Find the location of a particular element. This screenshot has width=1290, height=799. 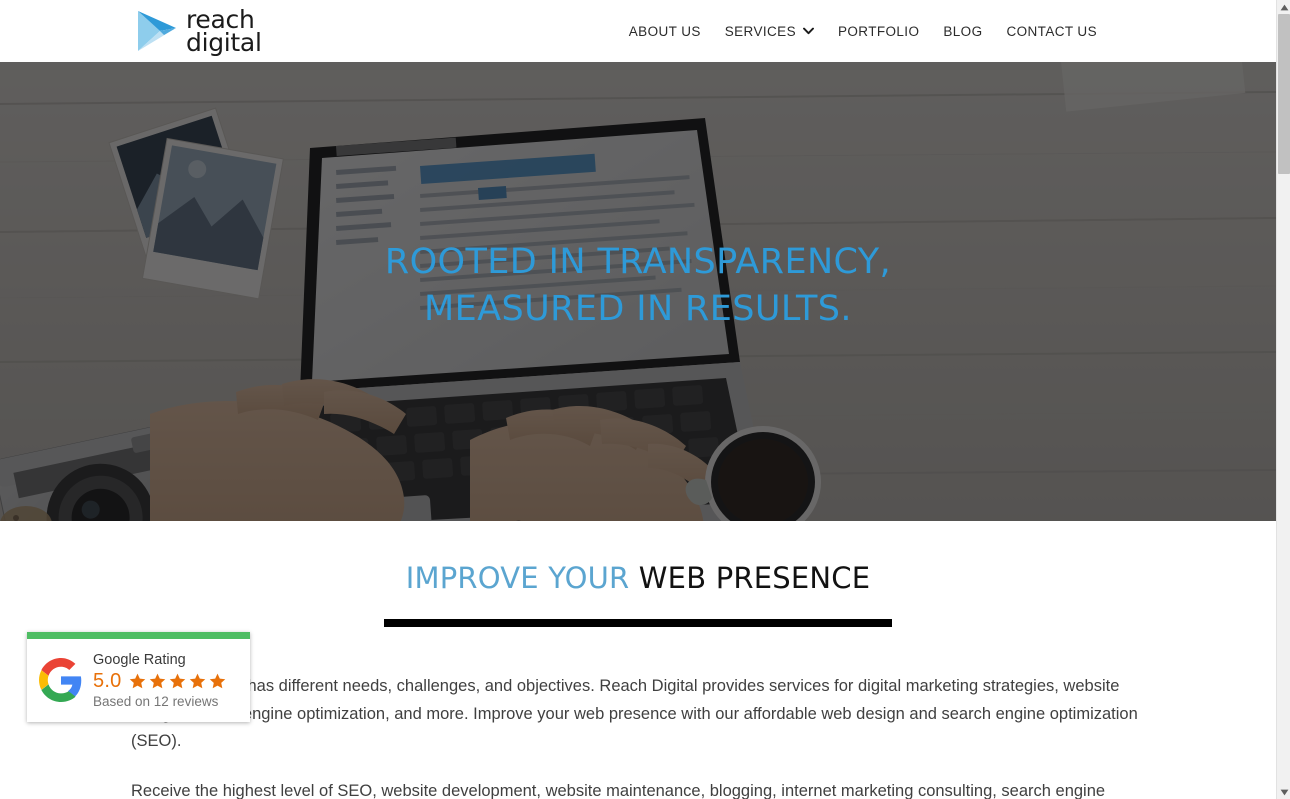

google-badge-meta: Google Rating 5.0 Based on 12 reviews is located at coordinates (160, 680).